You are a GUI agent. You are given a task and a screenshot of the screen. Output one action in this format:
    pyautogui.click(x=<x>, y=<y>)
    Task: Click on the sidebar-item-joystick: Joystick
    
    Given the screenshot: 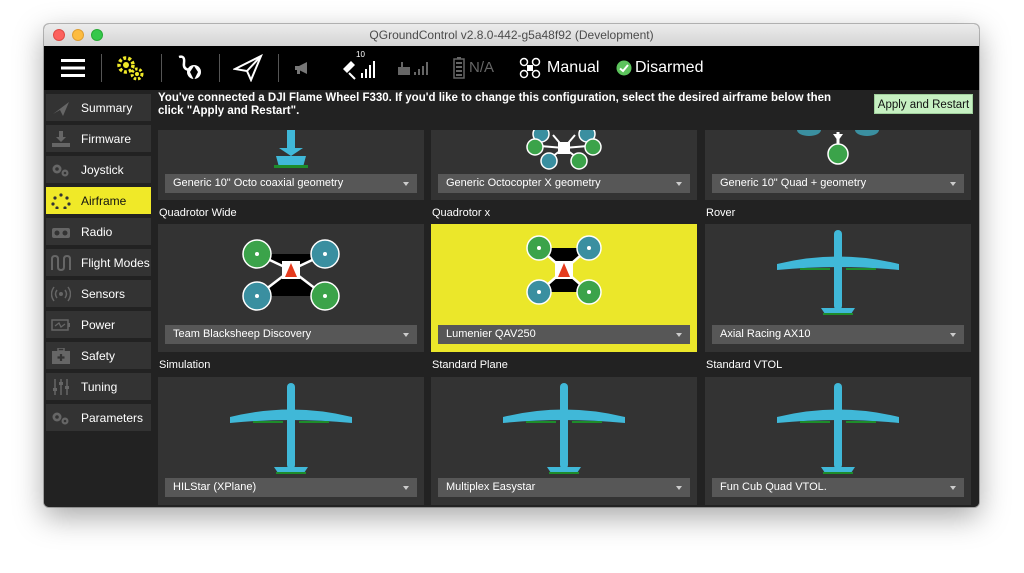 What is the action you would take?
    pyautogui.click(x=98, y=169)
    